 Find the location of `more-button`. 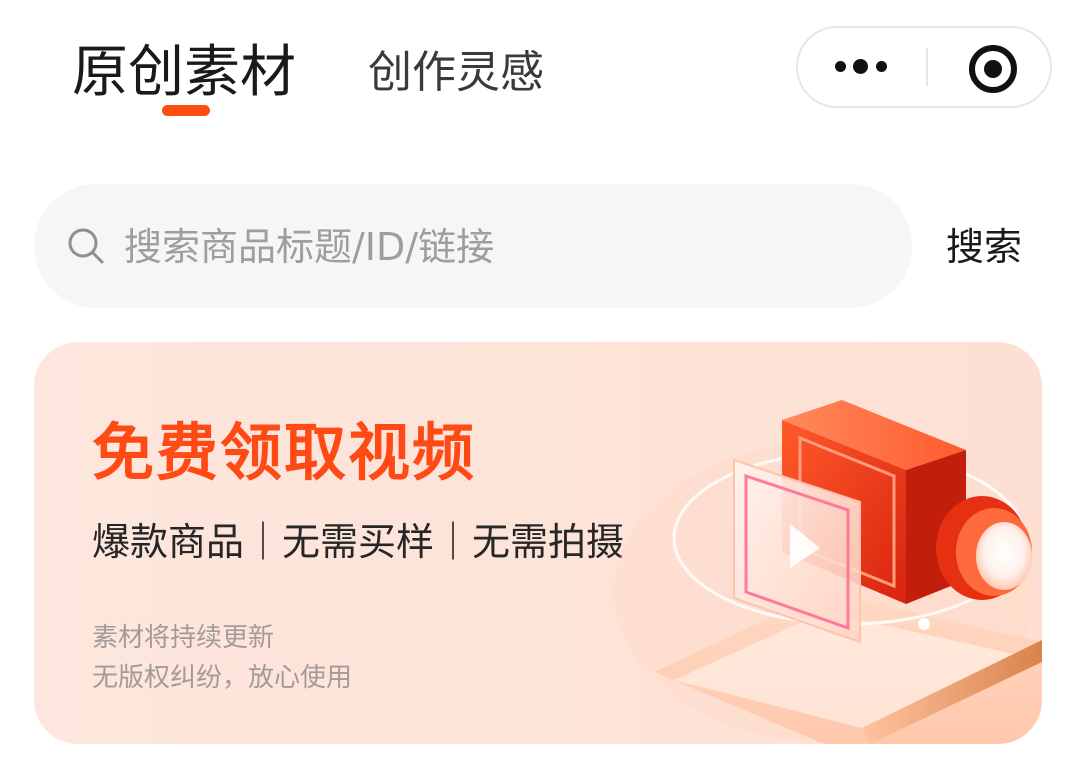

more-button is located at coordinates (862, 67).